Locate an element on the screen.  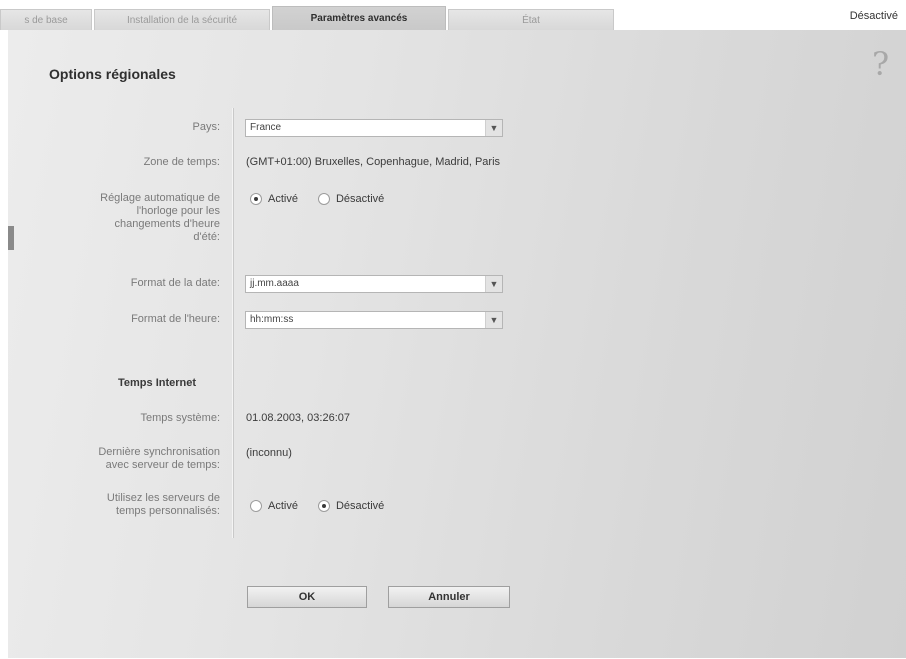
auto-dst-off-radio is located at coordinates (323, 199).